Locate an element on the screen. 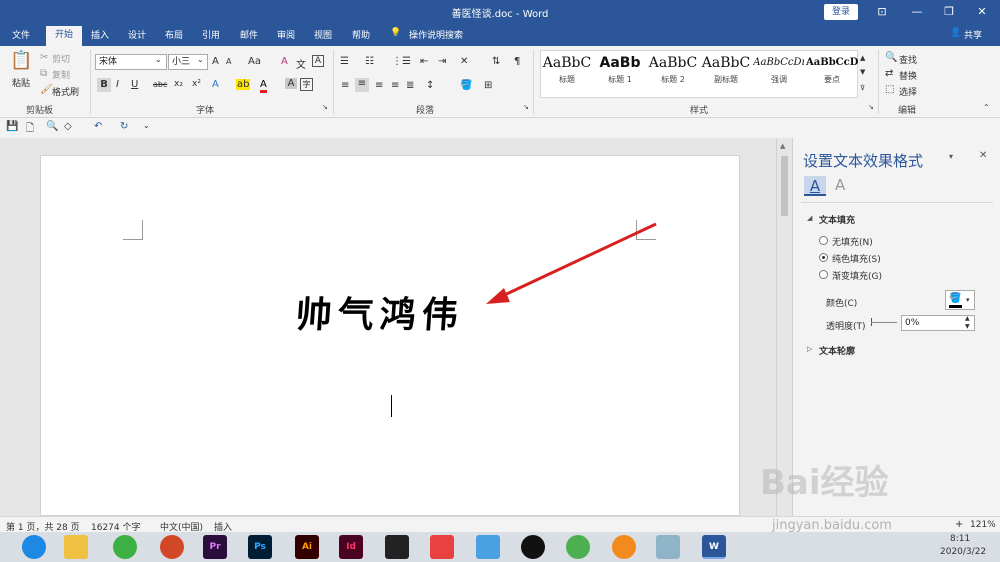  gradient-fill-radio is located at coordinates (823, 274).